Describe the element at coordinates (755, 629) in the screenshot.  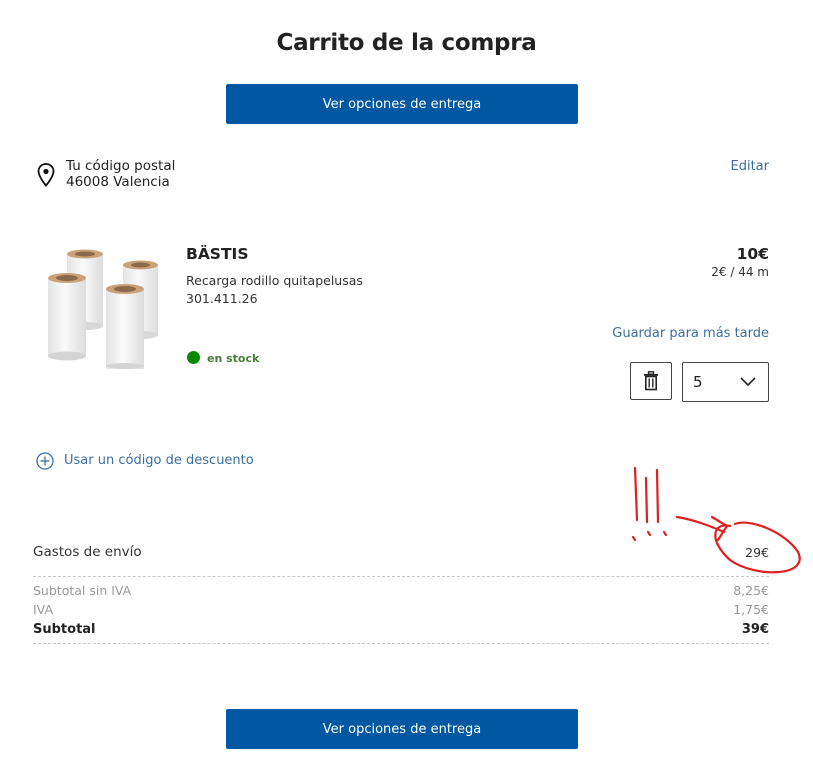
I see `subtotal-value: 39€` at that location.